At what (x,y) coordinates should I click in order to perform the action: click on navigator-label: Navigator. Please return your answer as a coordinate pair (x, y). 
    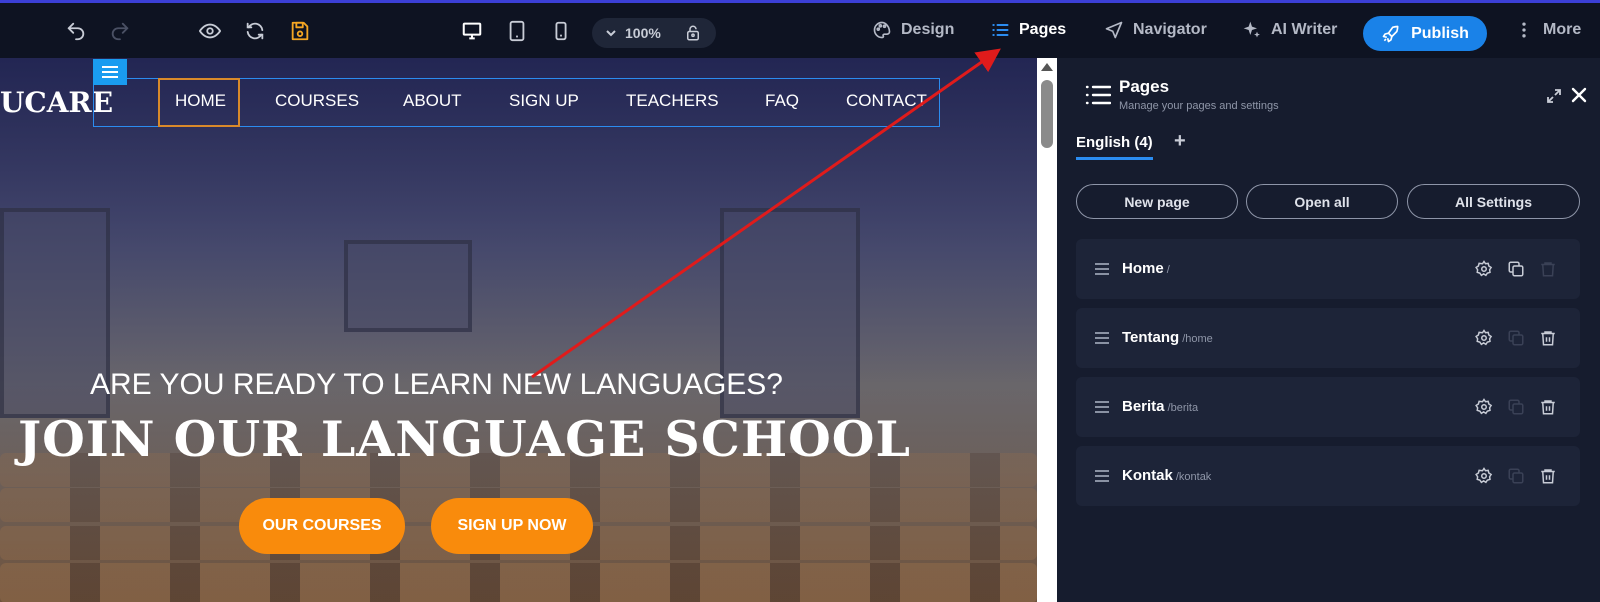
    Looking at the image, I should click on (1170, 29).